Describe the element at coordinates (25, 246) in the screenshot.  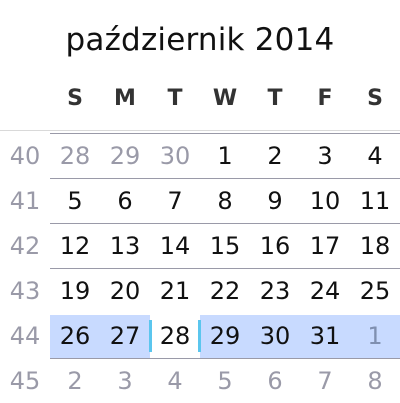
I see `week-number: 42` at that location.